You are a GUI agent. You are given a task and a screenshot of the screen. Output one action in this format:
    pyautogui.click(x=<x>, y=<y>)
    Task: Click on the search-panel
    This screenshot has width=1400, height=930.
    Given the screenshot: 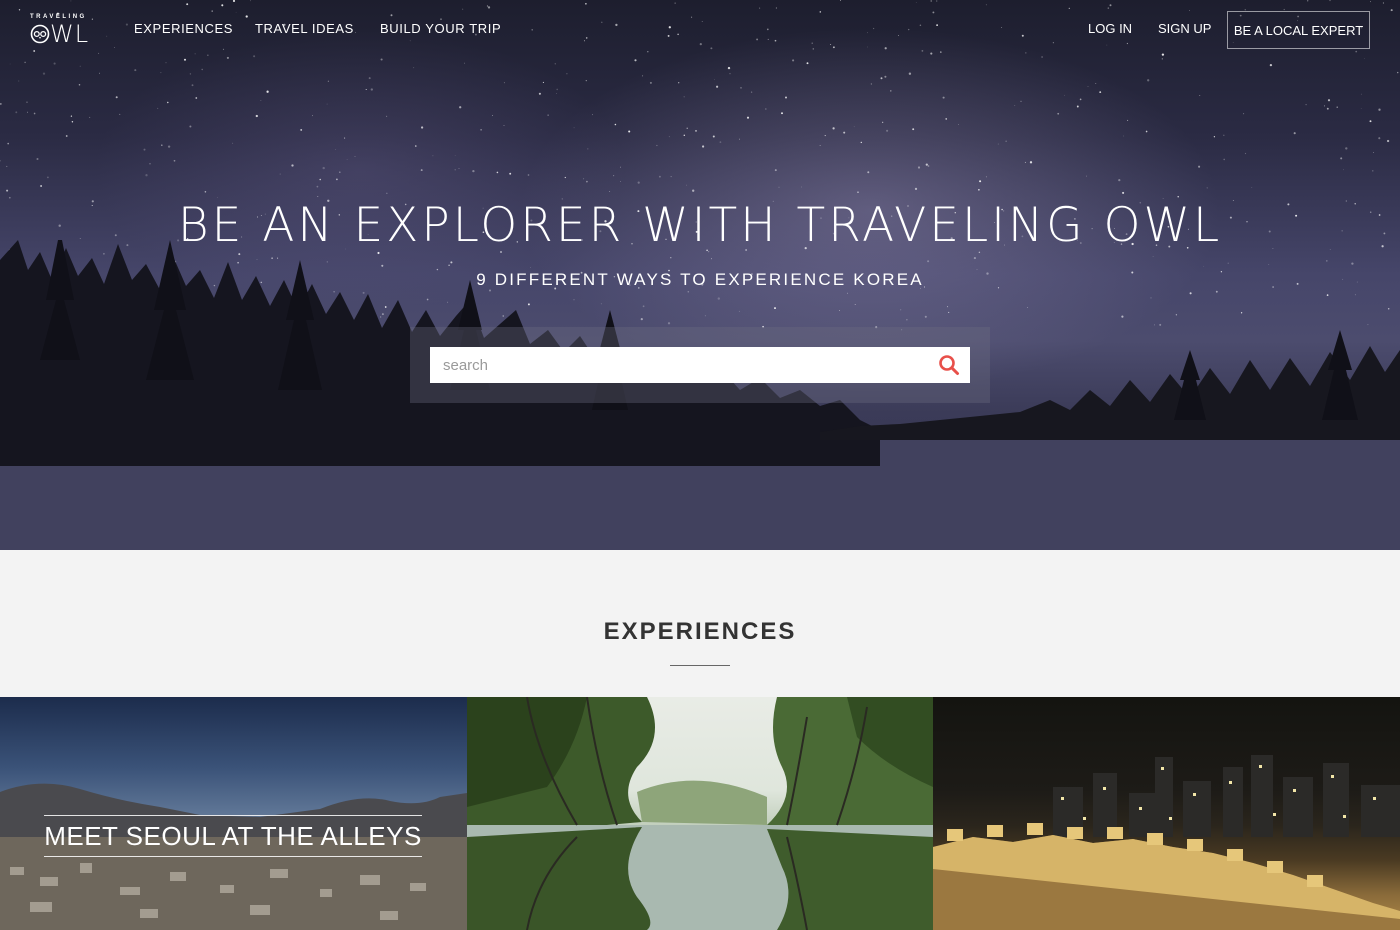 What is the action you would take?
    pyautogui.click(x=700, y=365)
    